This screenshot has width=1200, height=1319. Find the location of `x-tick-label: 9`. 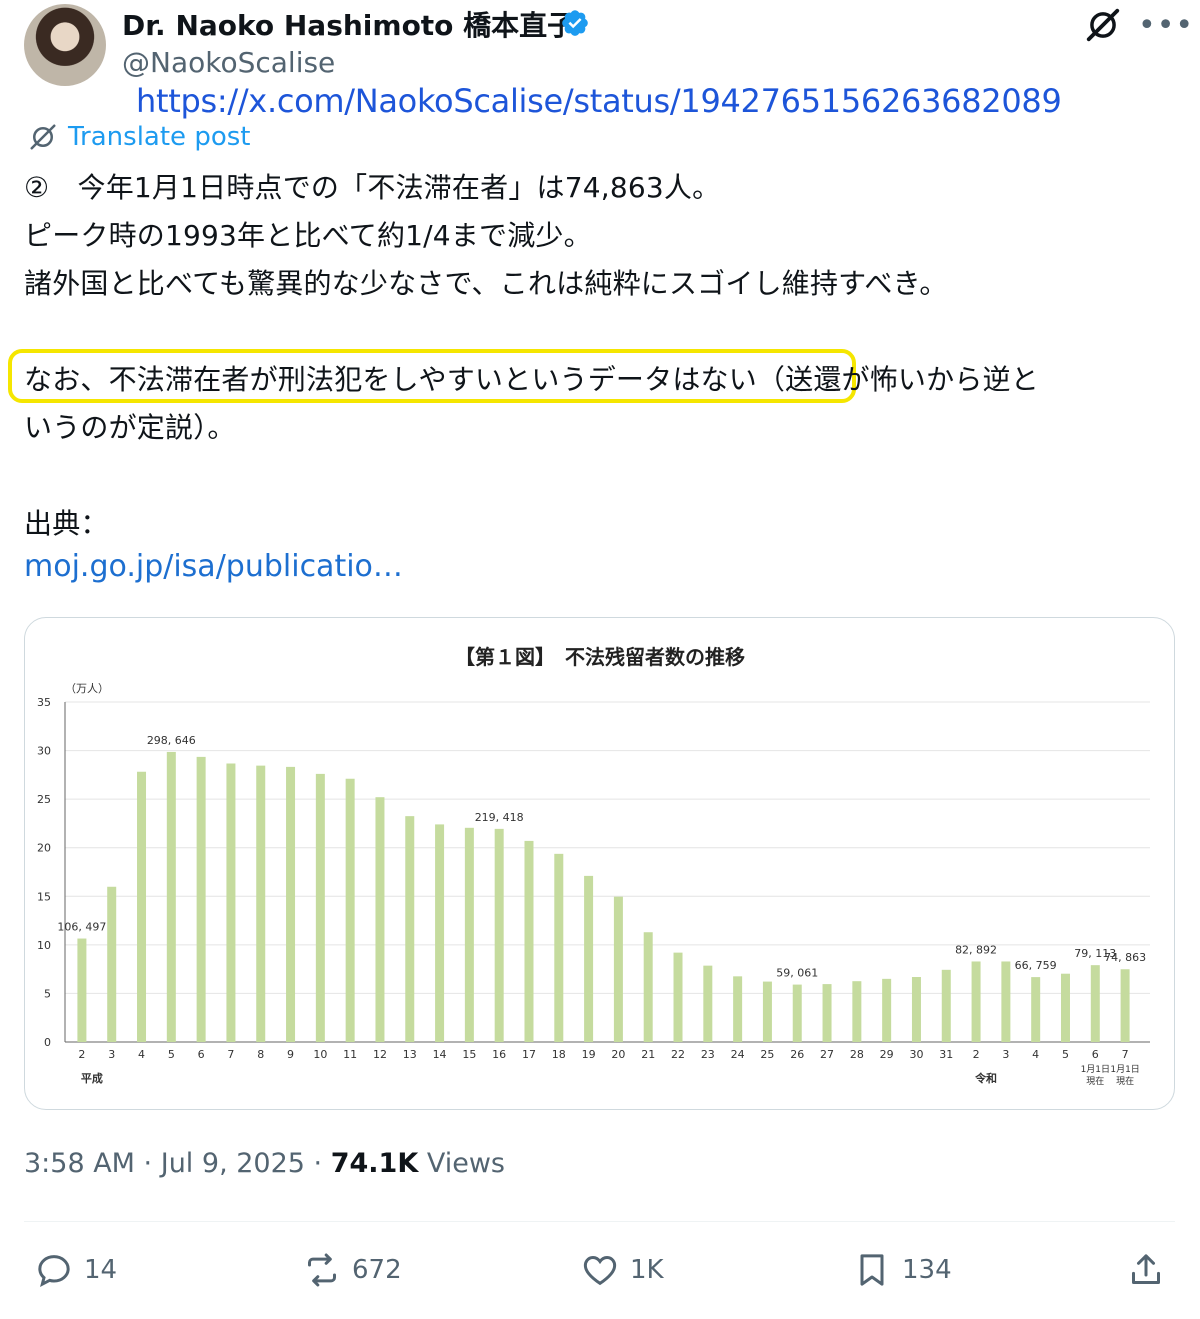

x-tick-label: 9 is located at coordinates (290, 1054).